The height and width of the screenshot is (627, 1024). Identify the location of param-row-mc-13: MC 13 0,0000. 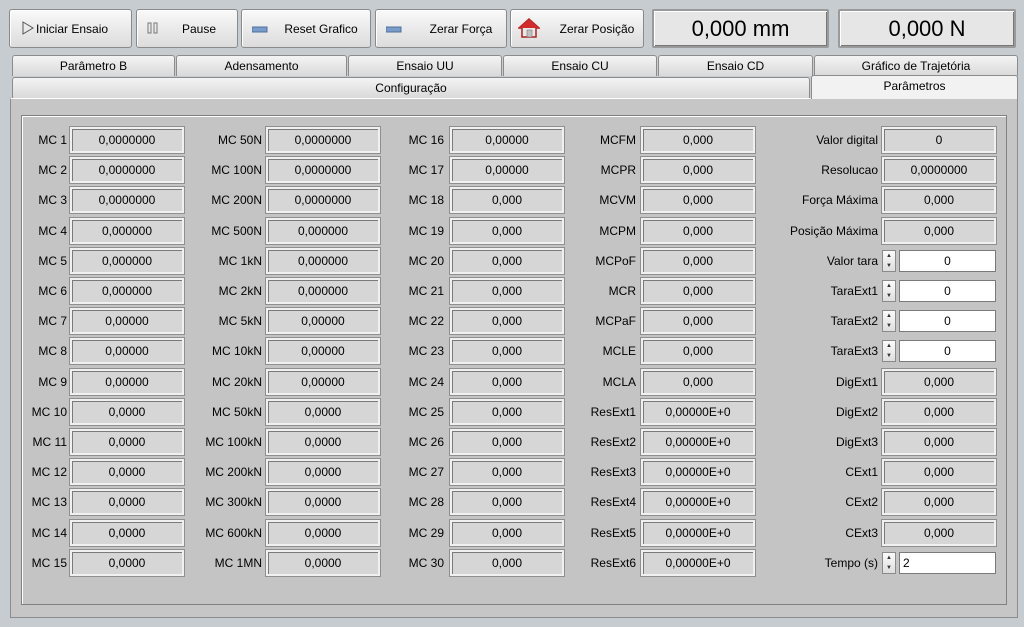
(103, 502).